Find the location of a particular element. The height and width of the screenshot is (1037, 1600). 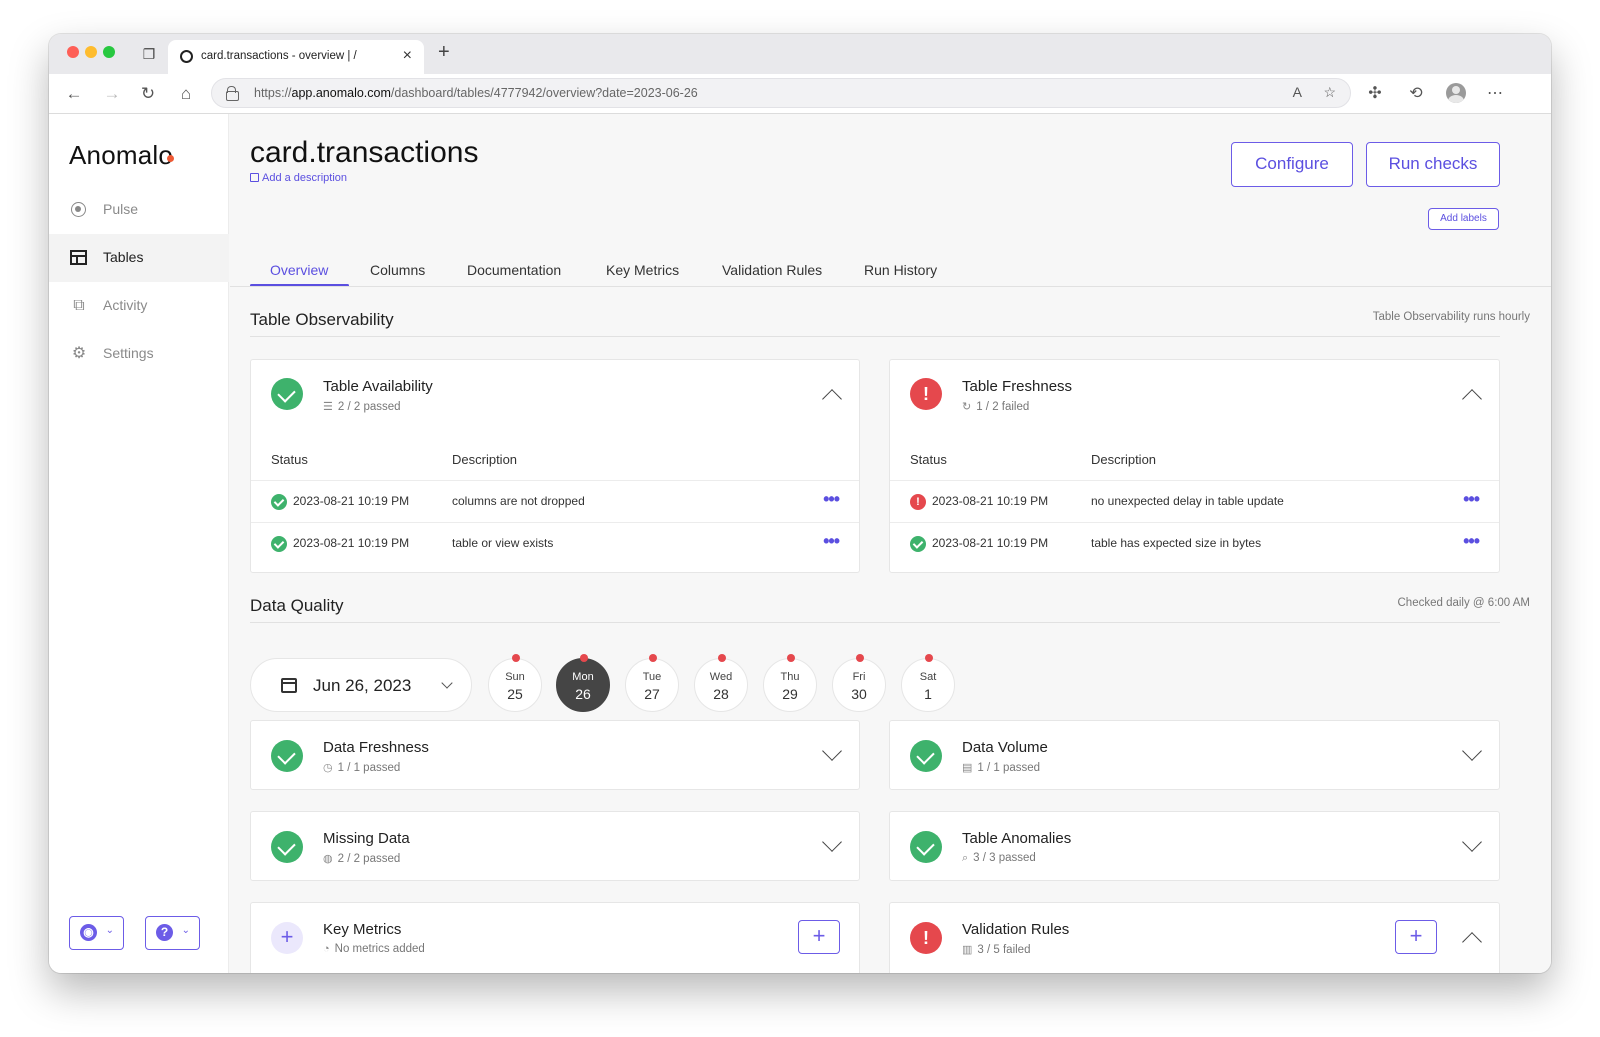

gauge-icon: ◔ is located at coordinates (326, 949).